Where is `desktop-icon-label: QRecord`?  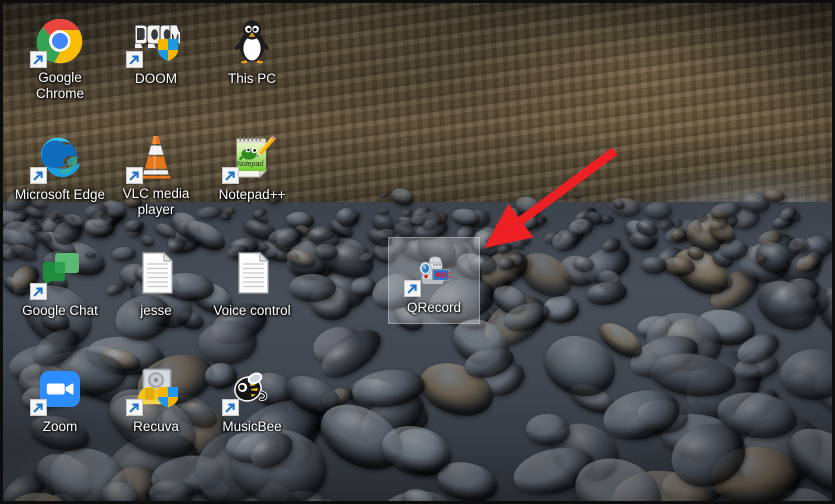
desktop-icon-label: QRecord is located at coordinates (434, 307).